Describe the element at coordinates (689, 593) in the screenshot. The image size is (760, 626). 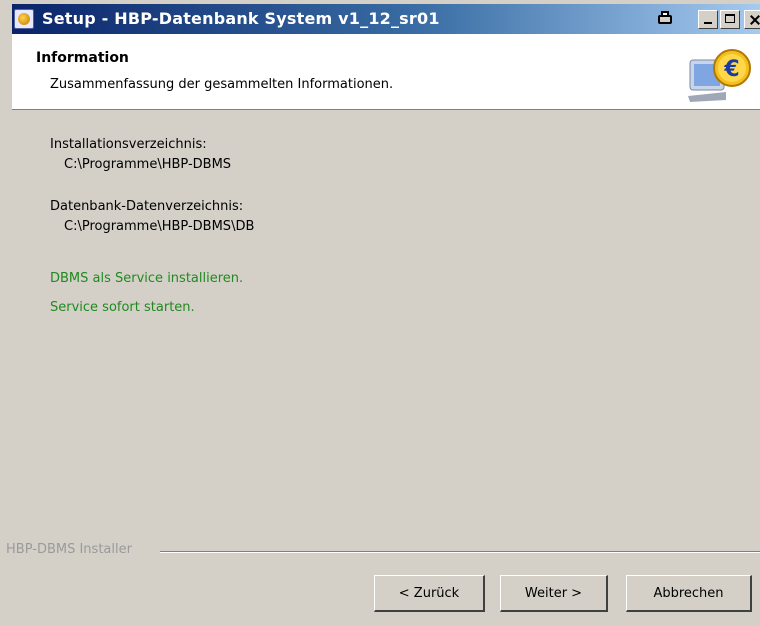
I see `cancel-button: Abbrechen` at that location.